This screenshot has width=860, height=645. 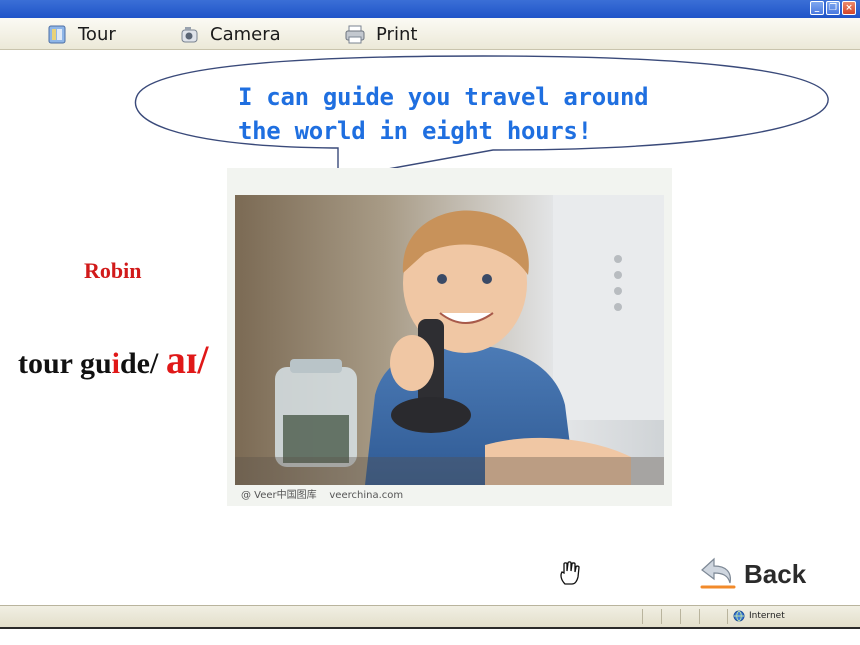 I want to click on tour-book-icon, so click(x=57, y=34).